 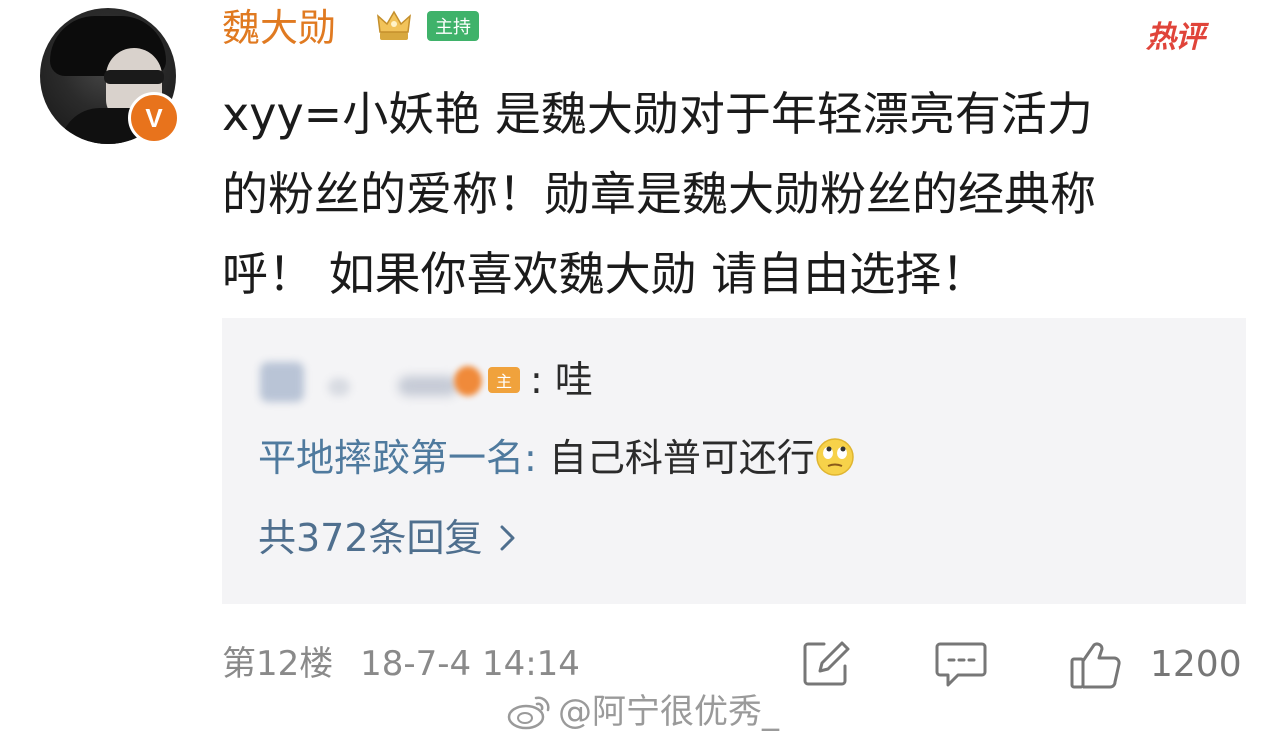 What do you see at coordinates (605, 274) in the screenshot?
I see `comment-text-line: 呼！ 如果你喜欢魏大勋 请自由选择！` at bounding box center [605, 274].